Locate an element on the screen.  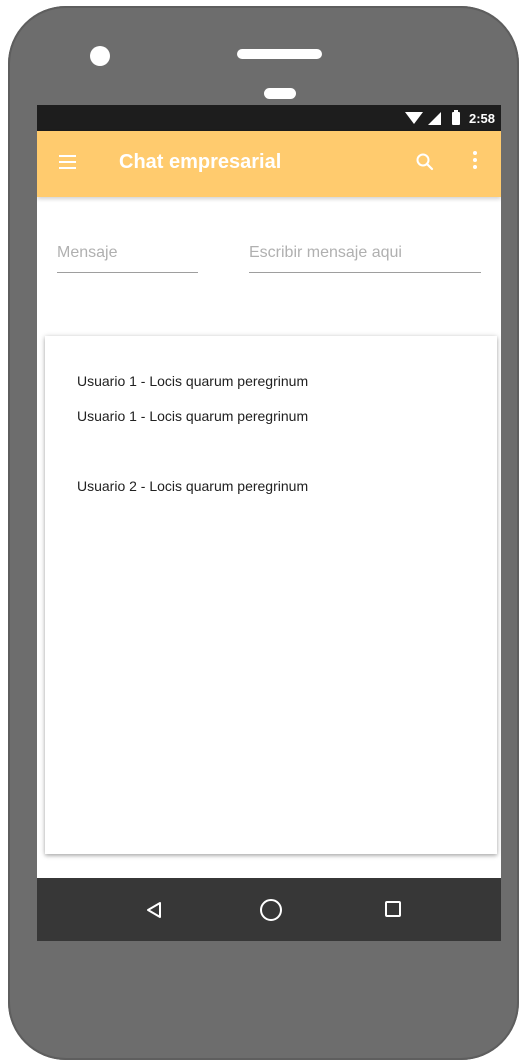
proximity-sensor is located at coordinates (280, 93).